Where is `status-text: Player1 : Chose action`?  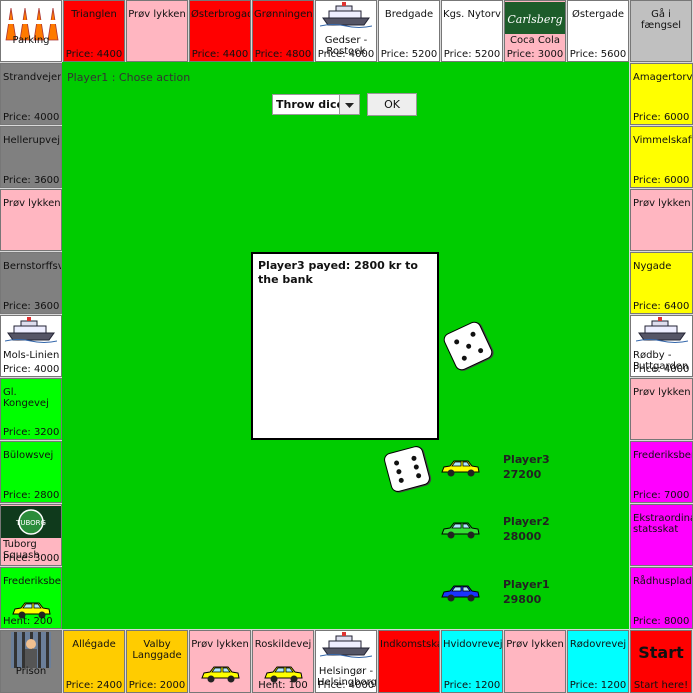 status-text: Player1 : Chose action is located at coordinates (129, 77).